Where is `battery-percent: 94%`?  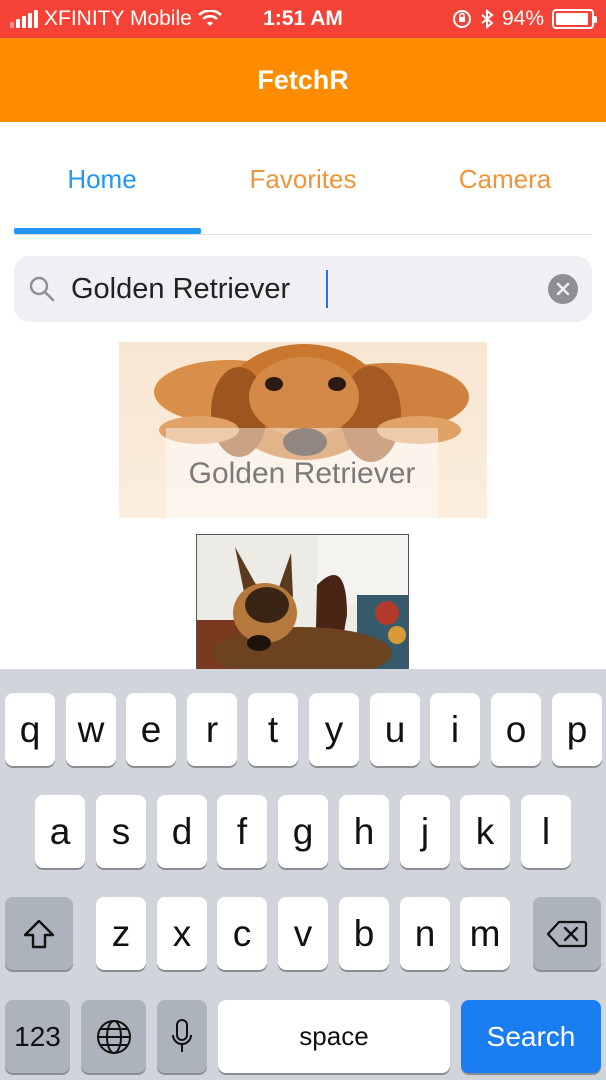
battery-percent: 94% is located at coordinates (522, 18).